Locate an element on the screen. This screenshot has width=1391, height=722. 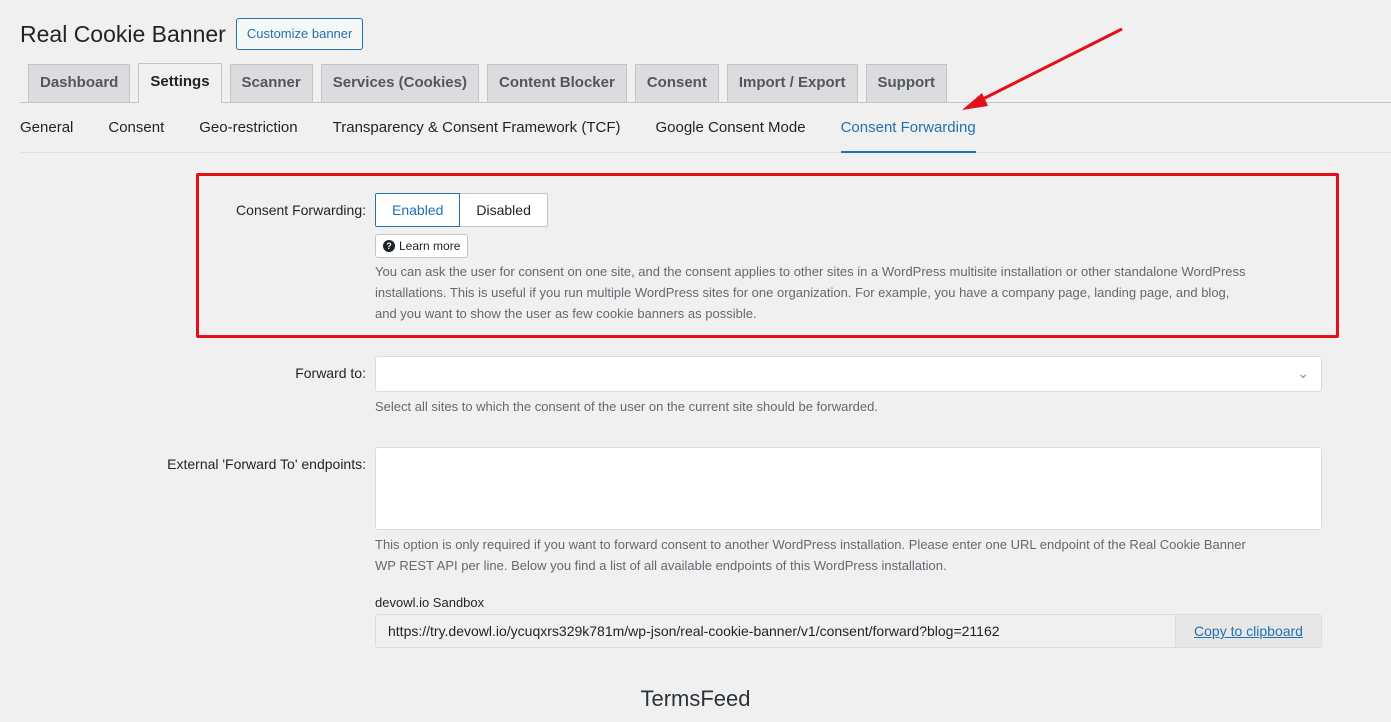
chevron-down-icon: ⌄ is located at coordinates (1303, 373).